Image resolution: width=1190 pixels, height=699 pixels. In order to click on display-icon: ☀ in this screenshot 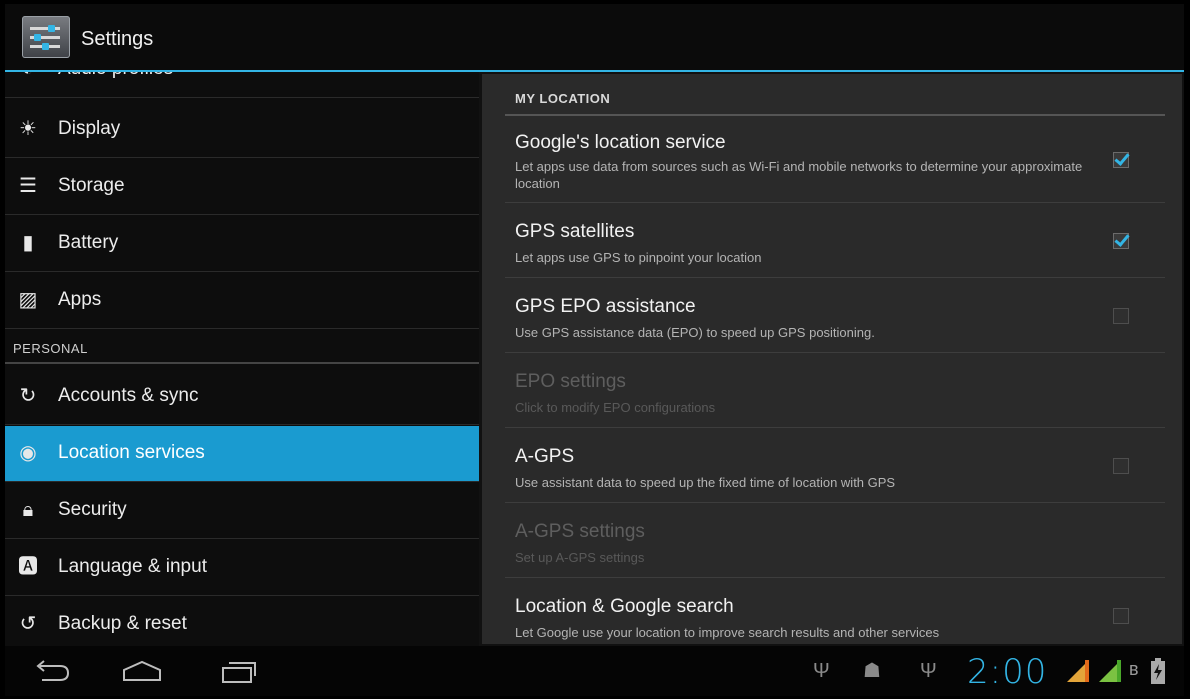, I will do `click(28, 129)`.